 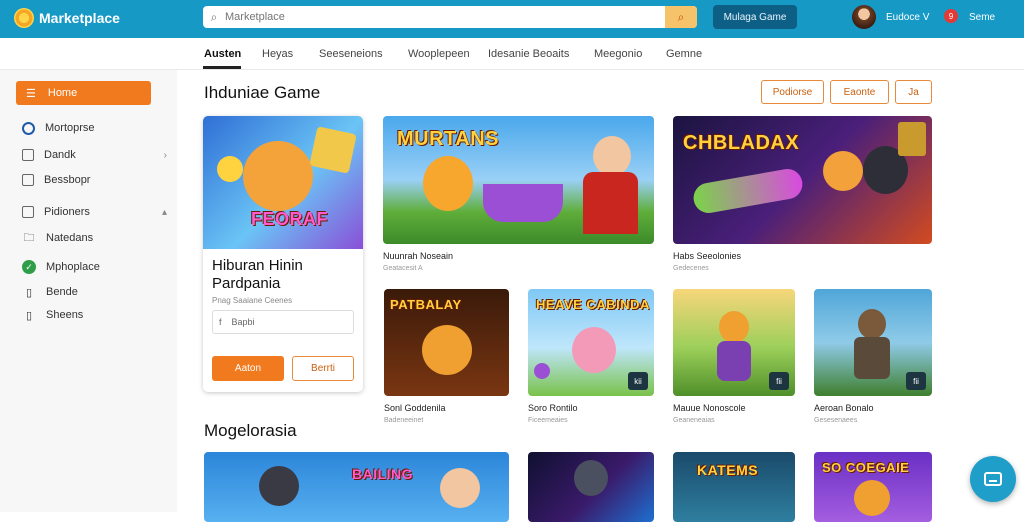 What do you see at coordinates (67, 212) in the screenshot?
I see `sidebar-item-label: Pidioners` at bounding box center [67, 212].